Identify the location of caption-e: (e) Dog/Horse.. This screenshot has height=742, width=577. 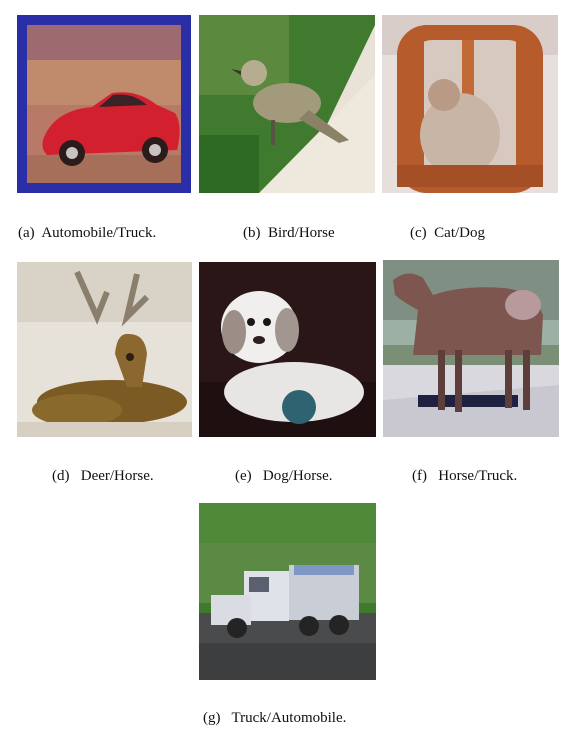
(283, 476).